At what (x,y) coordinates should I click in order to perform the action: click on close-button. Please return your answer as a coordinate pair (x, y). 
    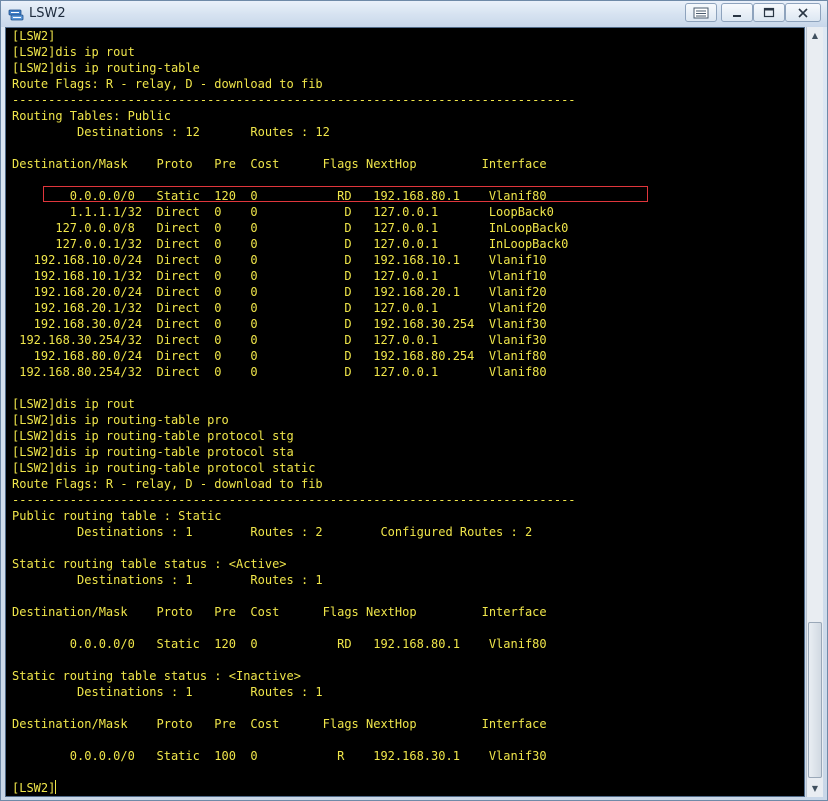
    Looking at the image, I should click on (803, 12).